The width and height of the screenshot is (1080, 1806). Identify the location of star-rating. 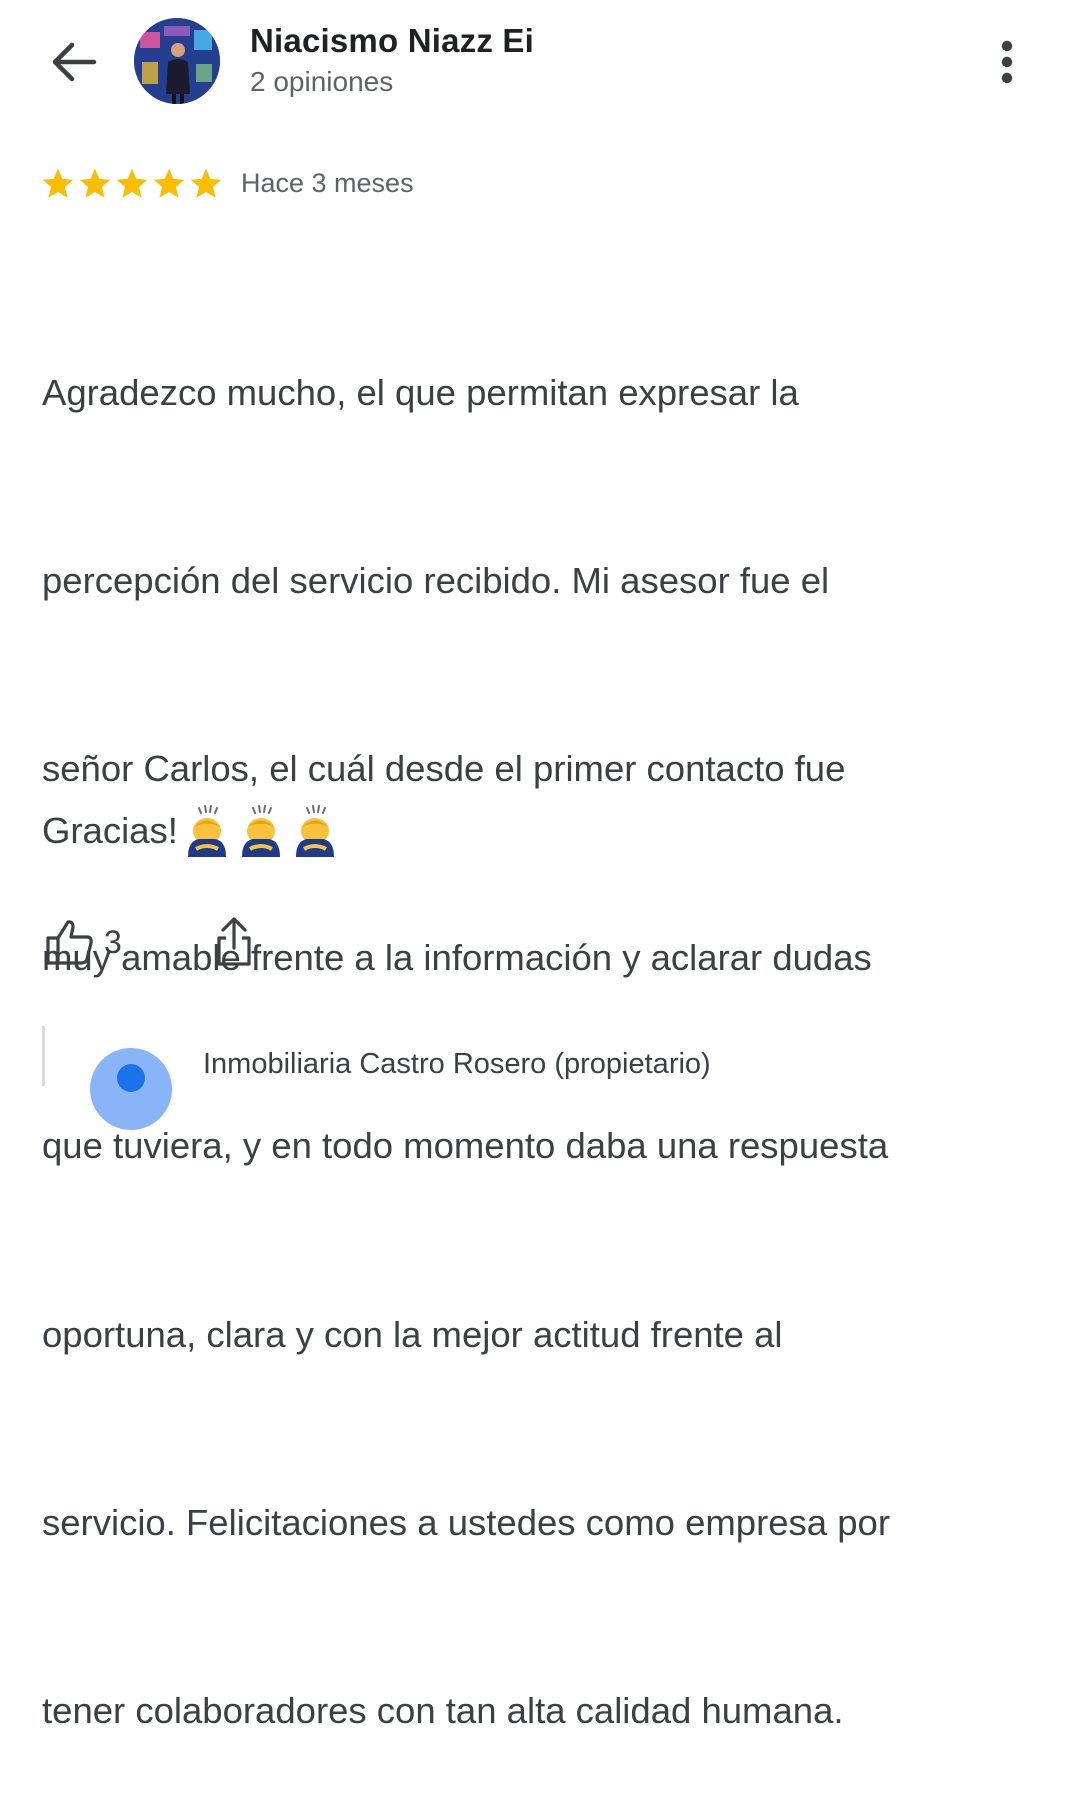
(132, 184).